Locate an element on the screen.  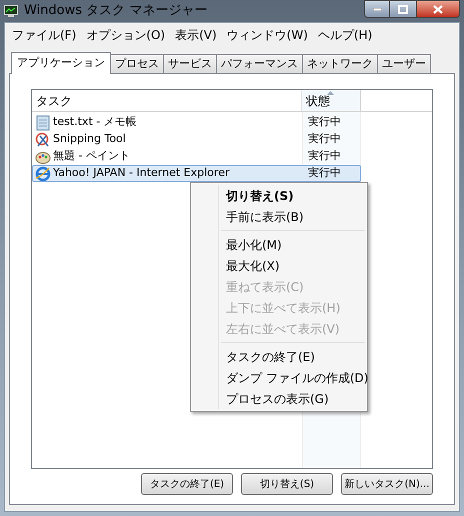
tab: パフォーマンス is located at coordinates (259, 63).